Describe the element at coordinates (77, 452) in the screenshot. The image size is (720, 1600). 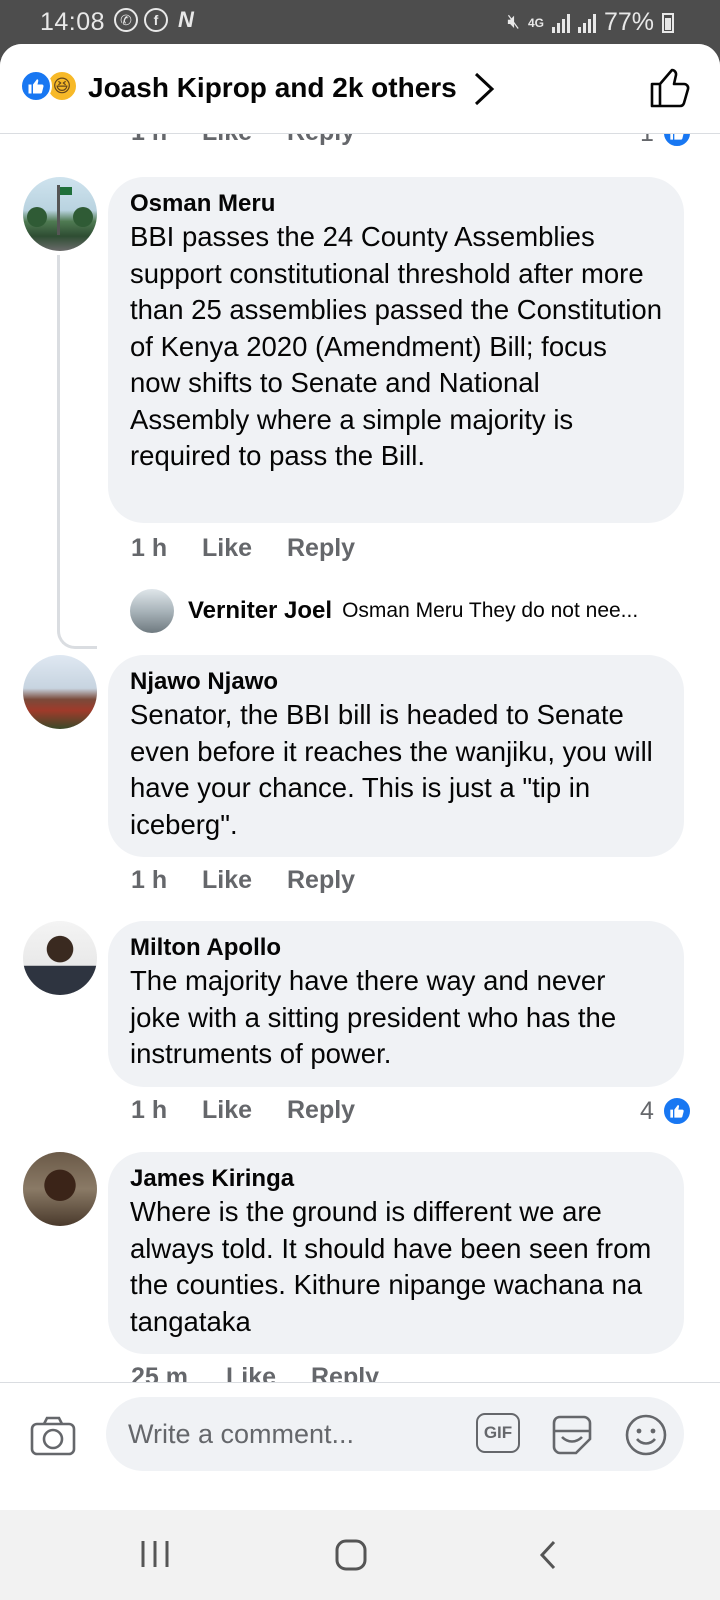
I see `thread-line` at that location.